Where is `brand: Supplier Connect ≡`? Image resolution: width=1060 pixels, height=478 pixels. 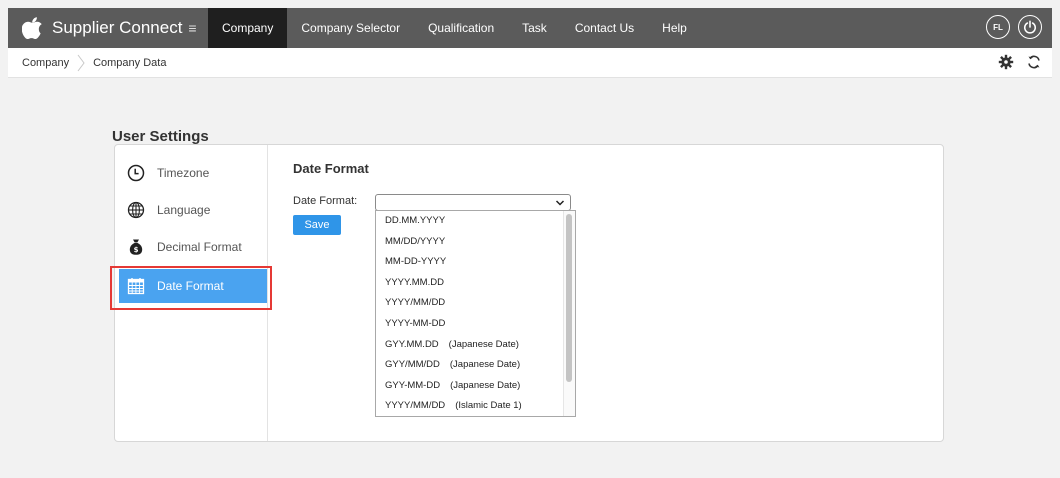
brand: Supplier Connect ≡ is located at coordinates (108, 28).